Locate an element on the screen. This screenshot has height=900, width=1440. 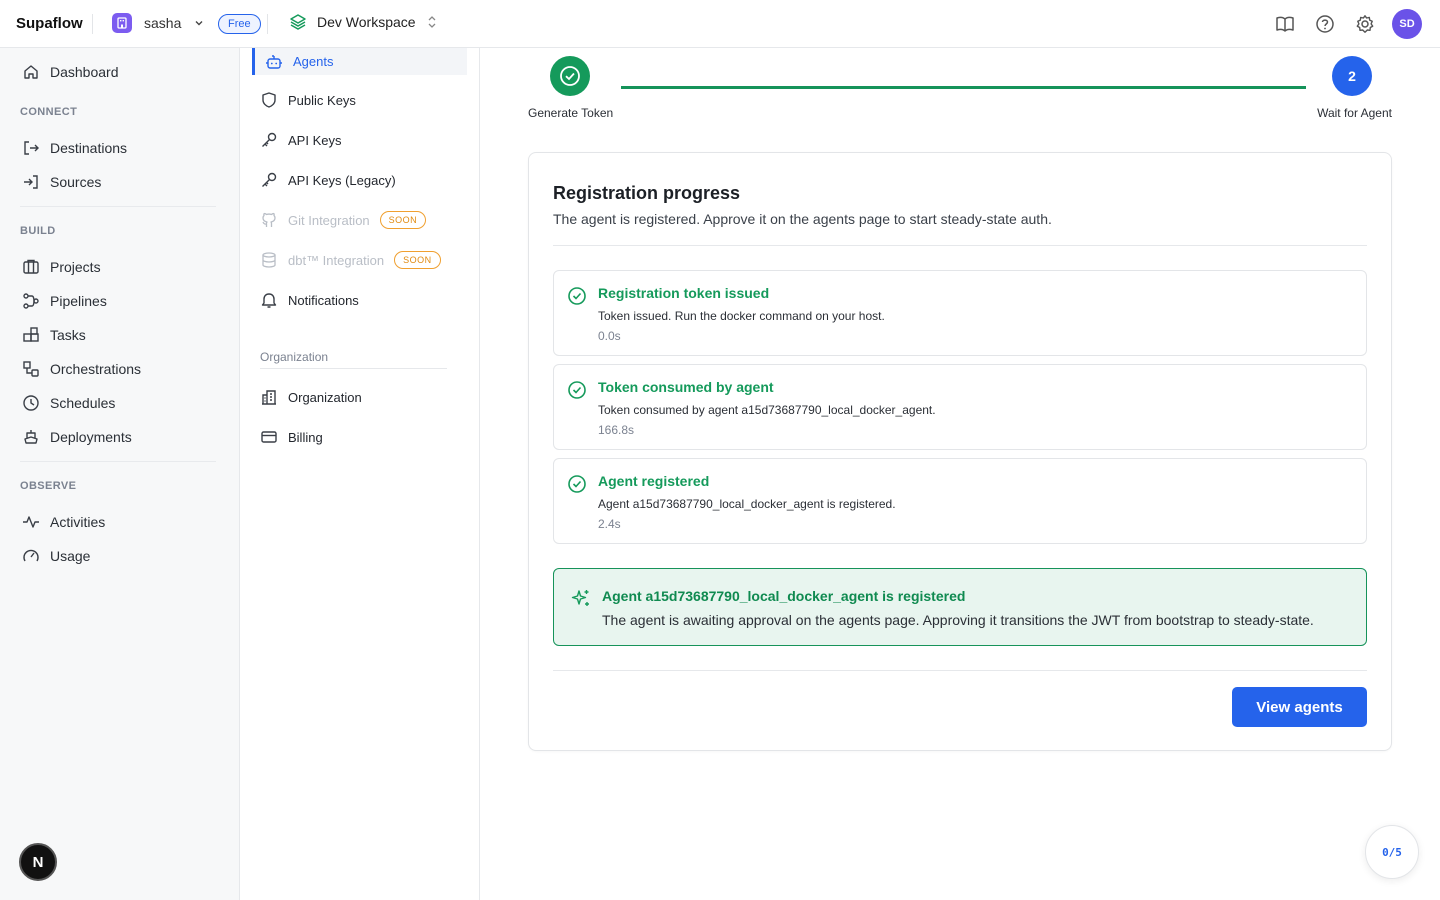
settings-nav-organization: Organization is located at coordinates (311, 397).